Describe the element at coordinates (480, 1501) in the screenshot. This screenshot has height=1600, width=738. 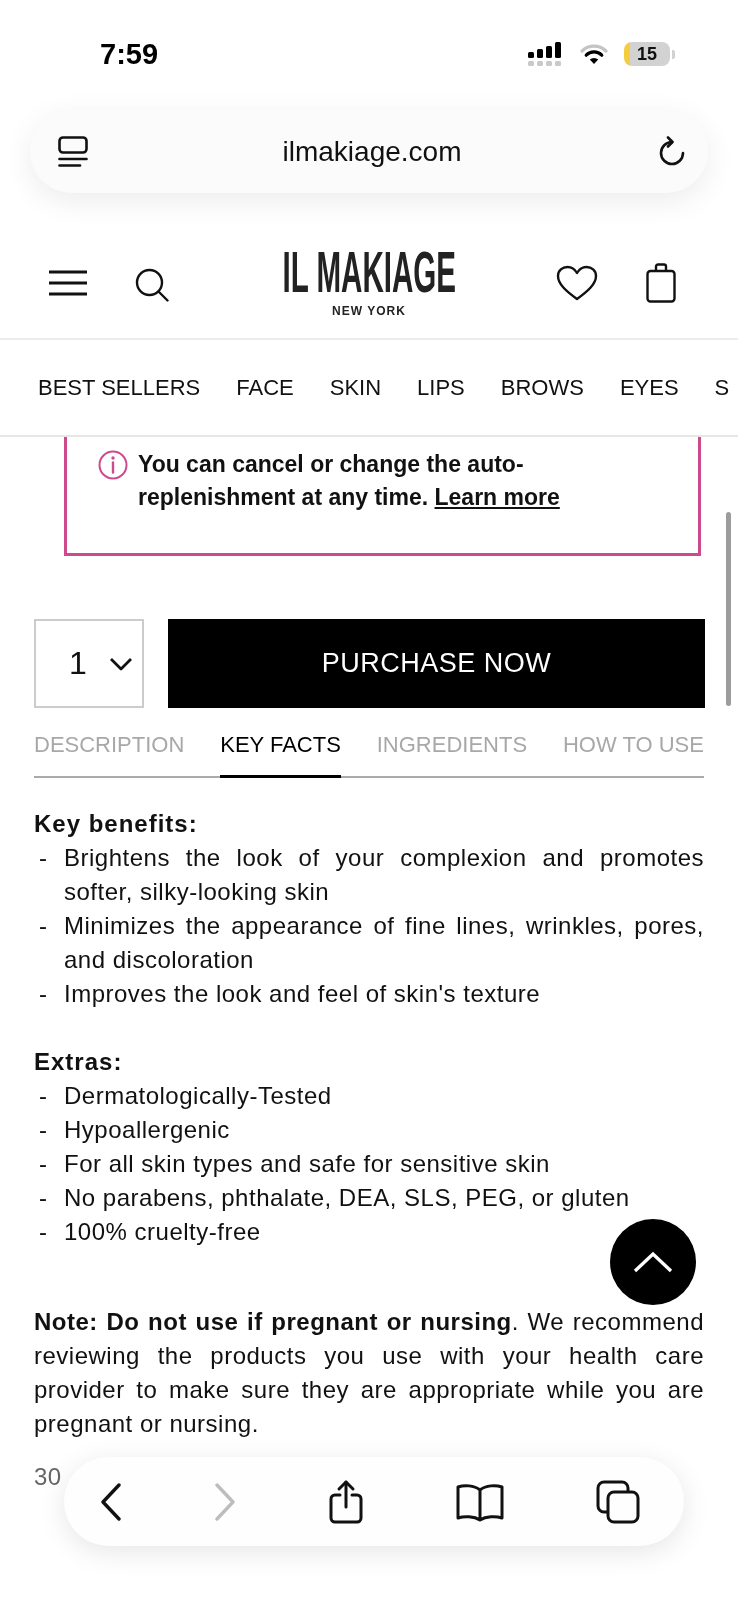
I see `open-book-icon` at that location.